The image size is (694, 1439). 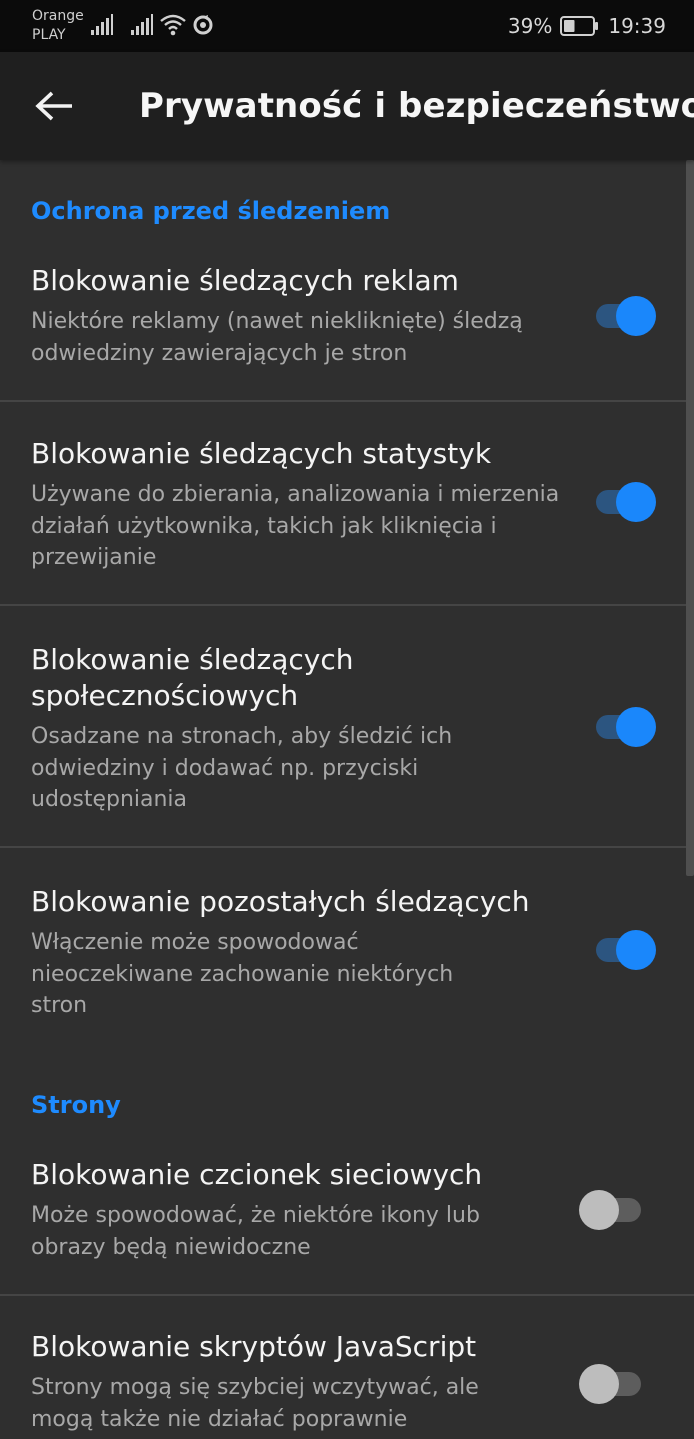 I want to click on carrier-label: Orange PLAY, so click(x=58, y=26).